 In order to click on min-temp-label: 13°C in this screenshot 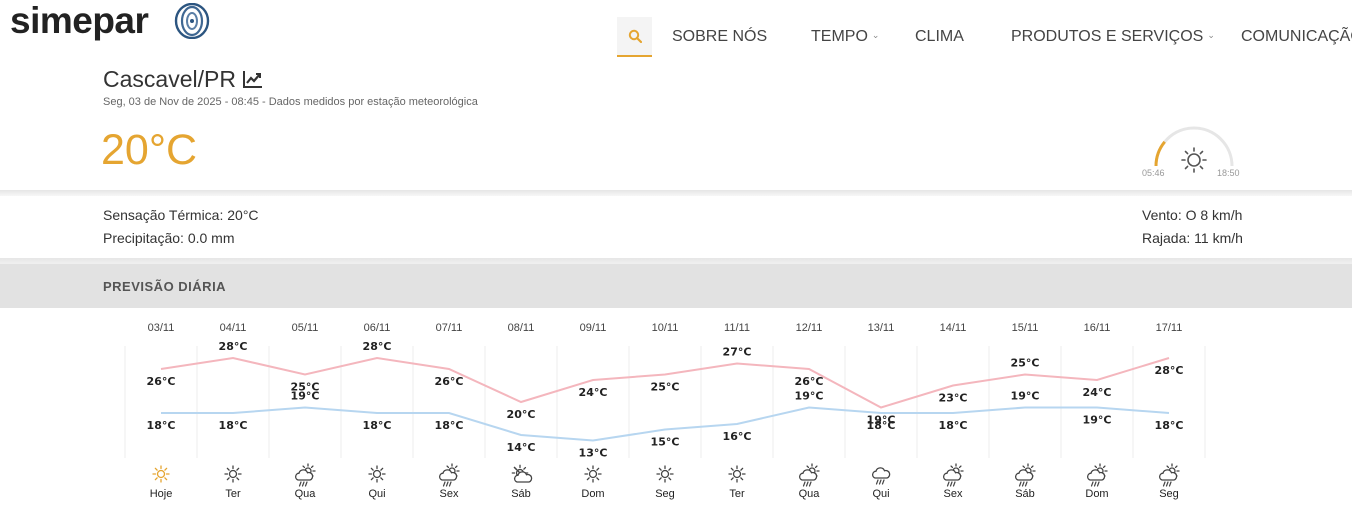, I will do `click(593, 453)`.